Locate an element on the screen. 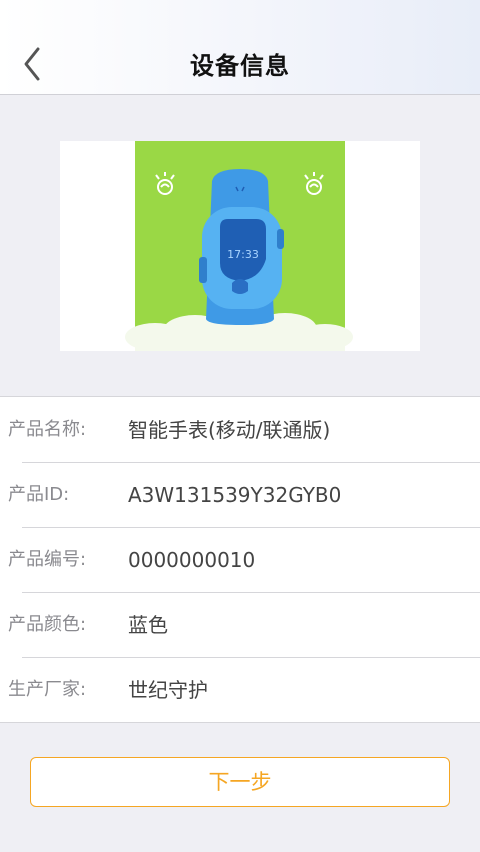 This screenshot has width=480, height=852. manufacturer-value: 世纪守护 is located at coordinates (168, 690).